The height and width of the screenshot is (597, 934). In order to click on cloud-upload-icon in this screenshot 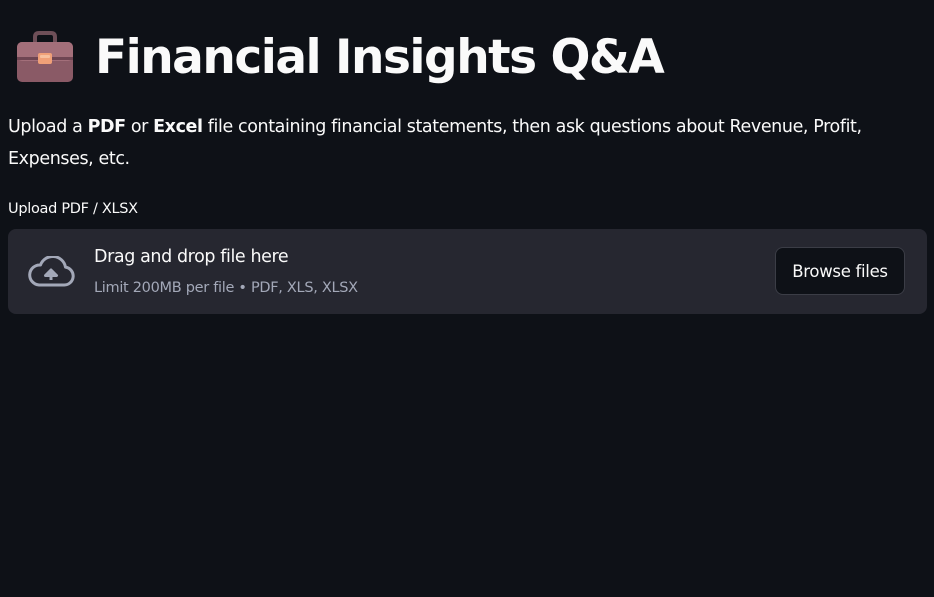, I will do `click(51, 271)`.